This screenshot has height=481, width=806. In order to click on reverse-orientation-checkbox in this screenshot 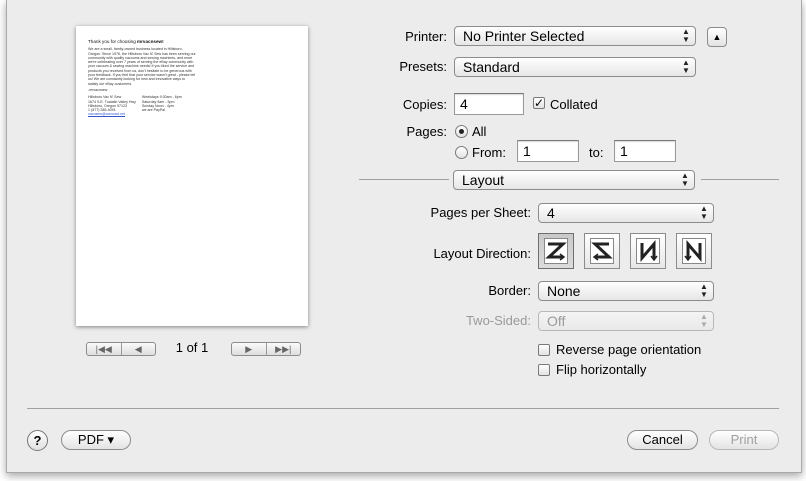, I will do `click(544, 350)`.